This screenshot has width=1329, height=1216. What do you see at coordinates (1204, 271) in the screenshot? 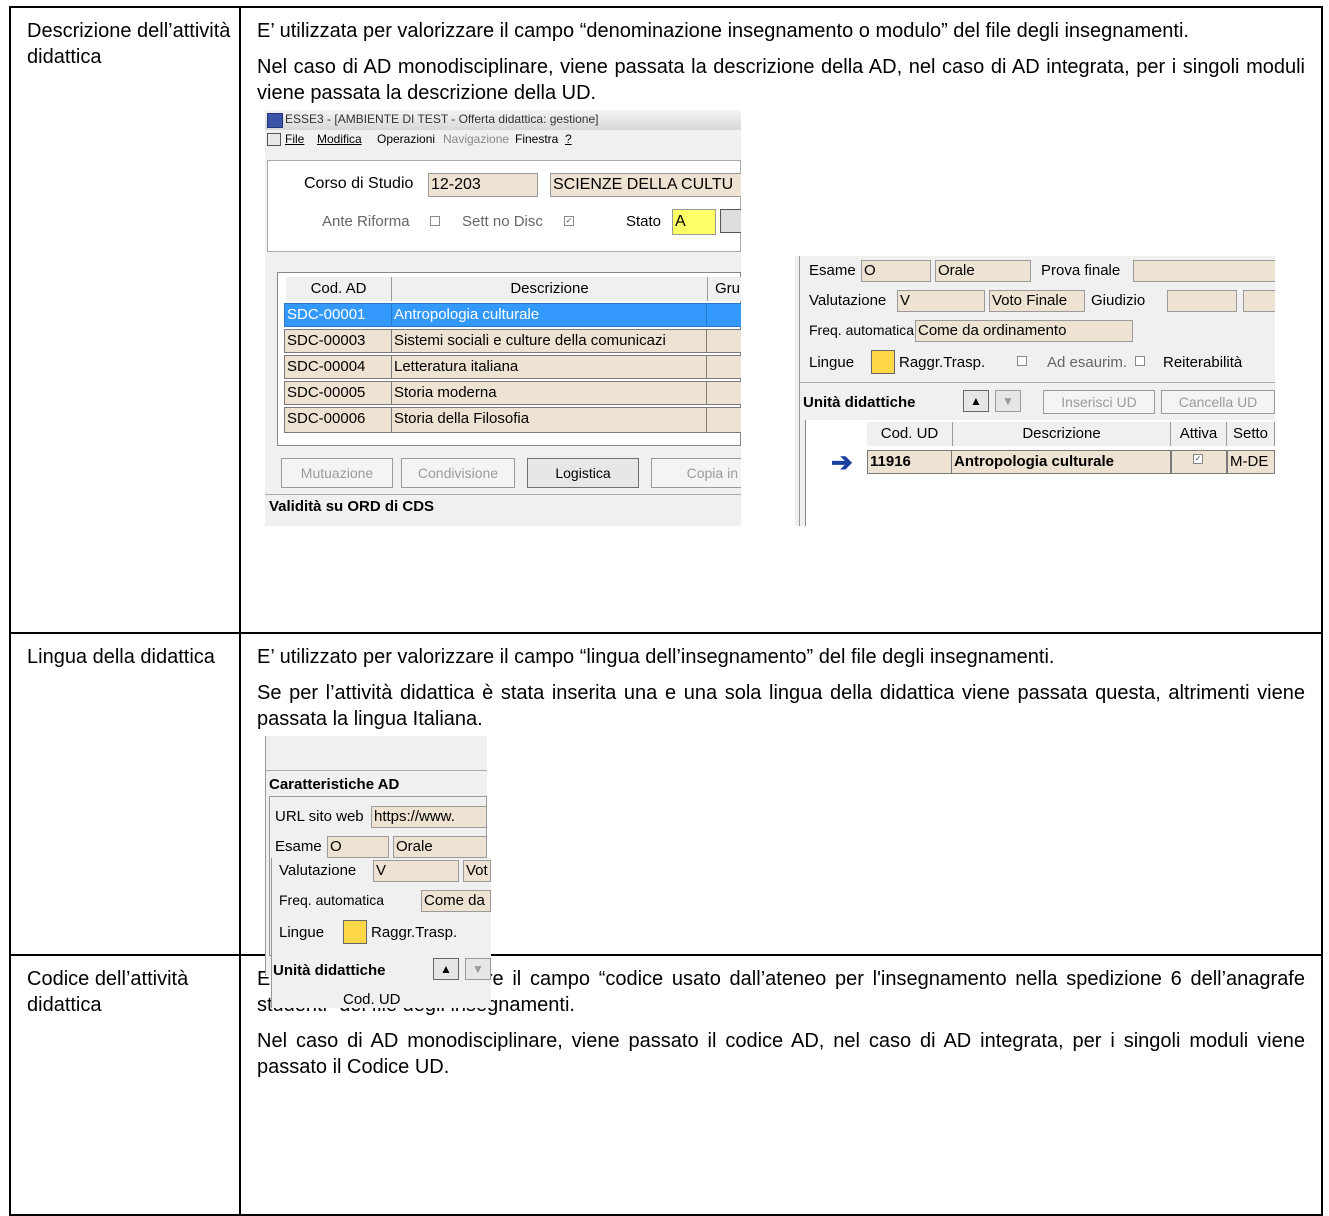
I see `prova-finale-field` at bounding box center [1204, 271].